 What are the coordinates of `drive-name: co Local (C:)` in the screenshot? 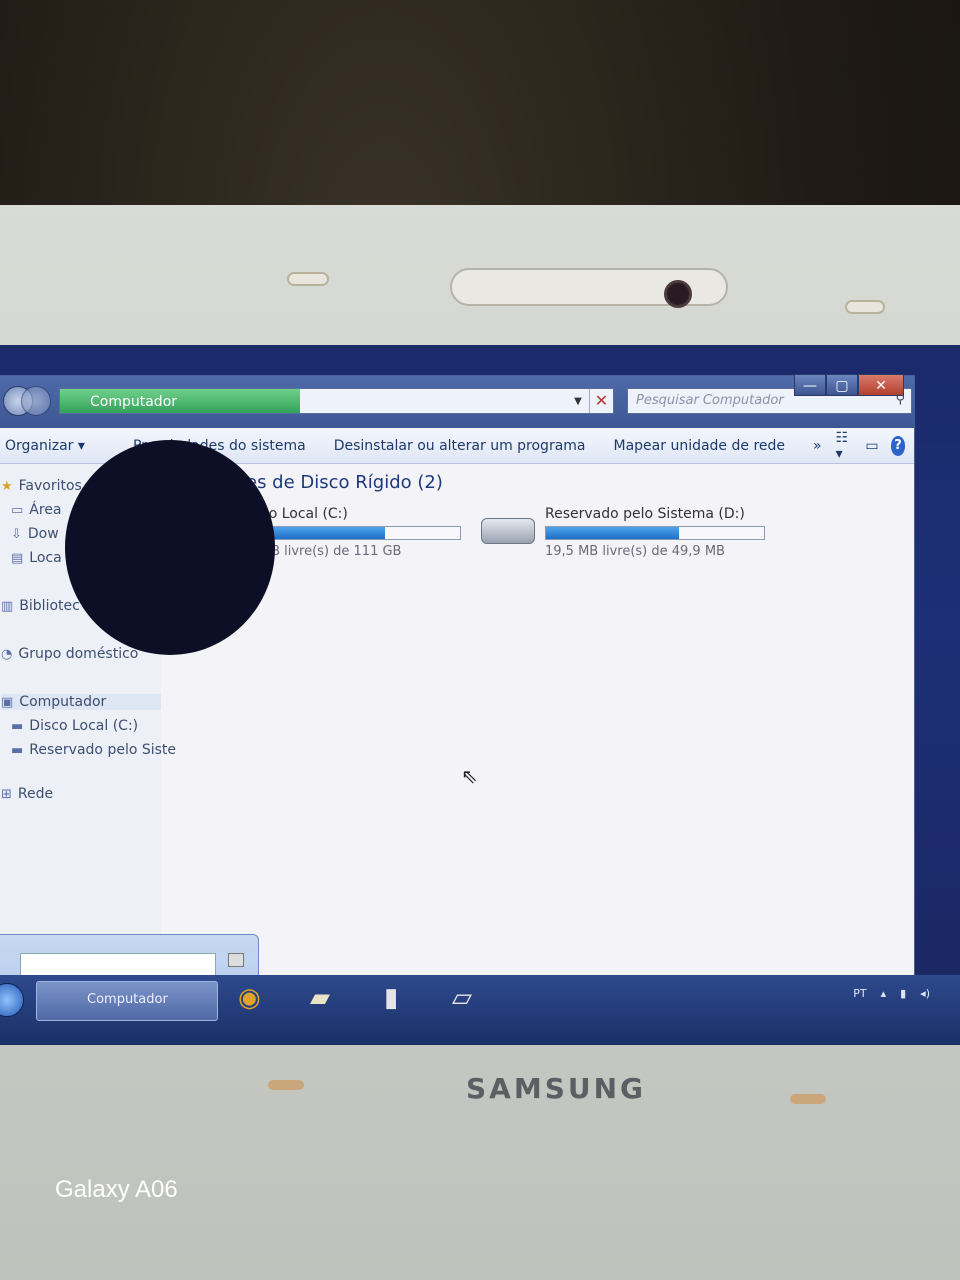 It's located at (304, 514).